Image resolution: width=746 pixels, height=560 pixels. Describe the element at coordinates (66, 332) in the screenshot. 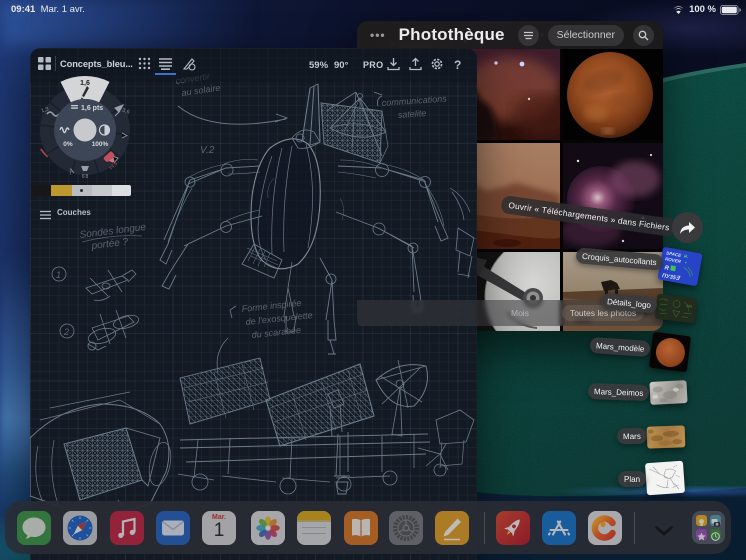

I see `svg-text: 2` at that location.